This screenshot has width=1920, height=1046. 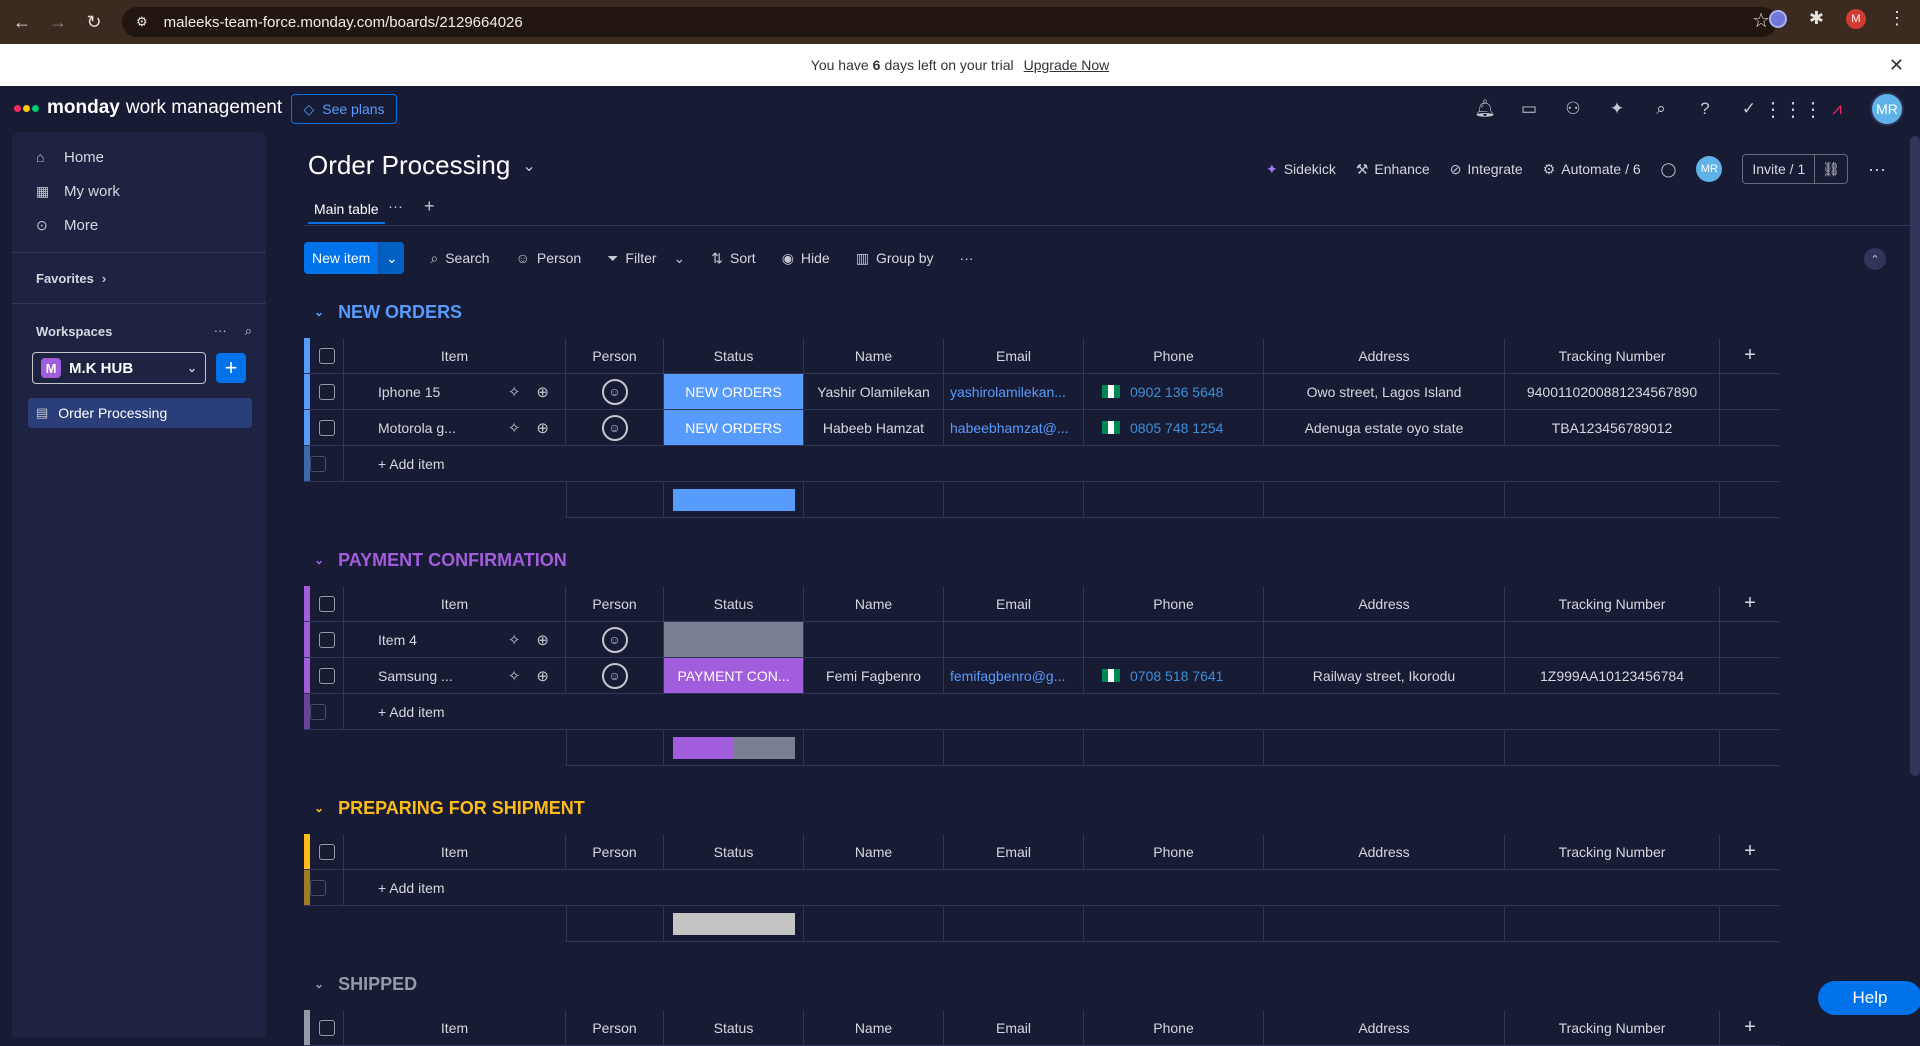 What do you see at coordinates (1014, 851) in the screenshot?
I see `column-header: Email` at bounding box center [1014, 851].